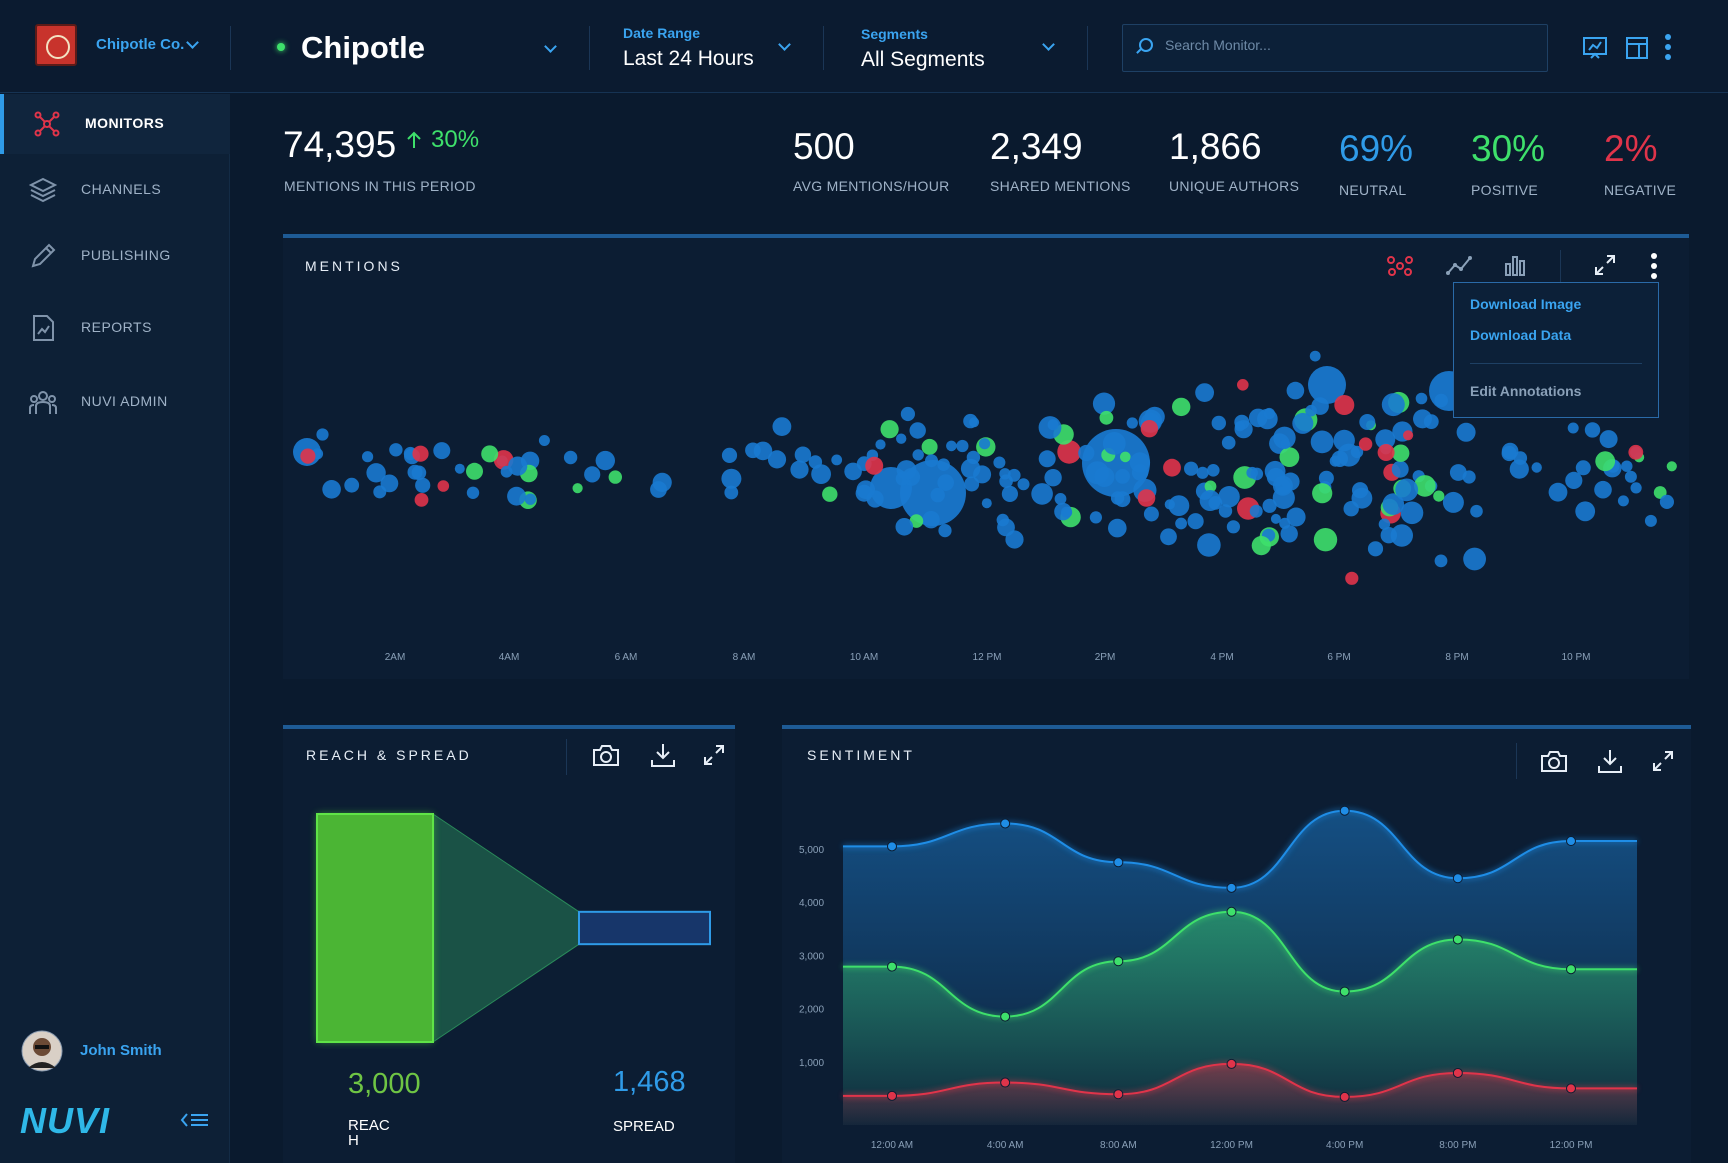  What do you see at coordinates (1459, 265) in the screenshot?
I see `line-chart-icon` at bounding box center [1459, 265].